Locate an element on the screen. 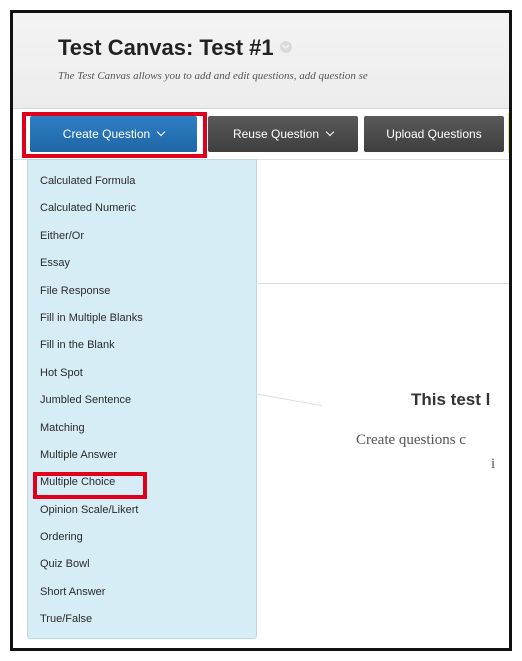  reuse-question-label: Reuse Question is located at coordinates (276, 134).